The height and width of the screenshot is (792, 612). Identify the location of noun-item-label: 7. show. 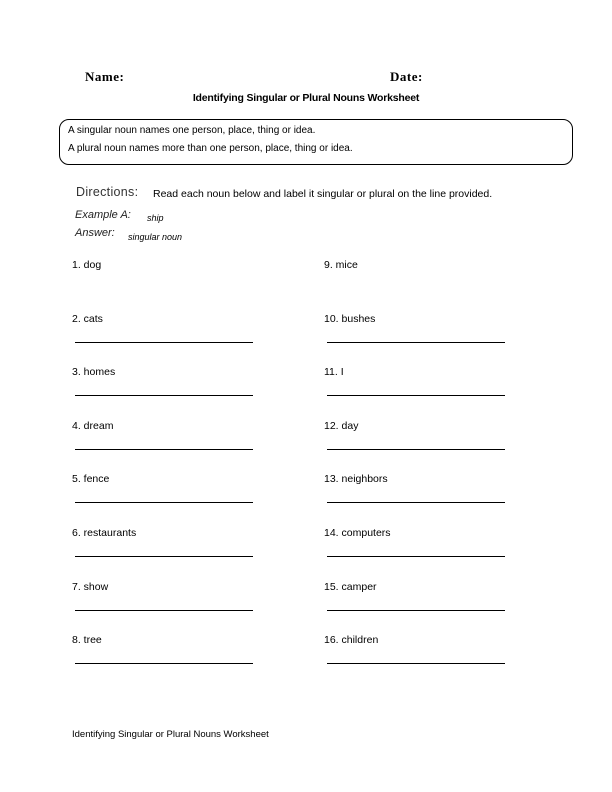
(90, 586).